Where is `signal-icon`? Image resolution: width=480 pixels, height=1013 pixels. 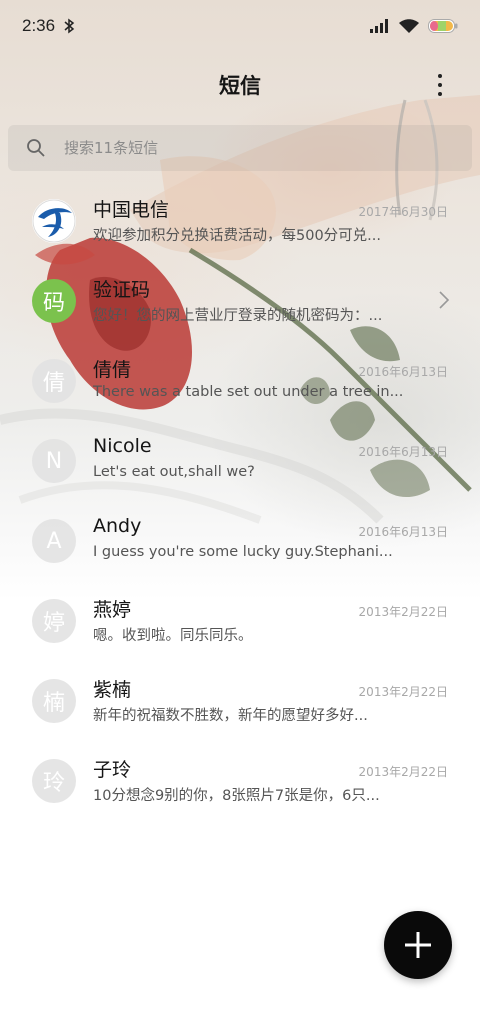
signal-icon is located at coordinates (379, 26).